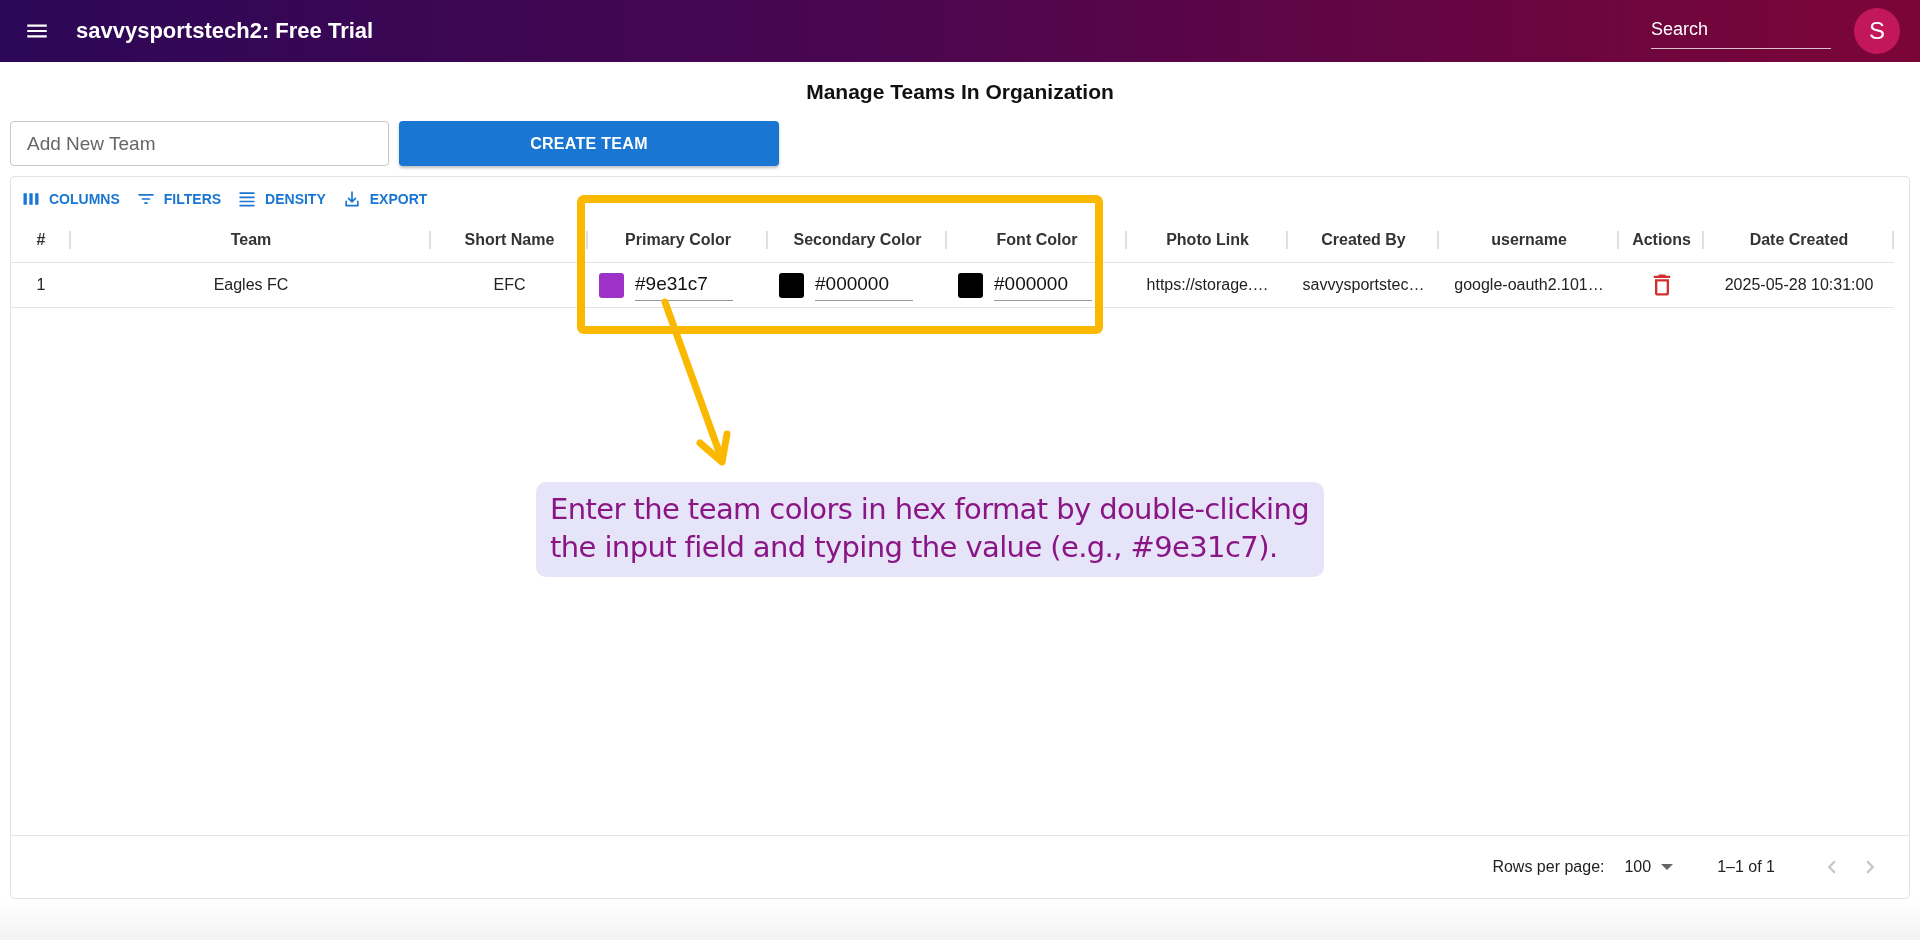  Describe the element at coordinates (1661, 239) in the screenshot. I see `column-header: Actions` at that location.